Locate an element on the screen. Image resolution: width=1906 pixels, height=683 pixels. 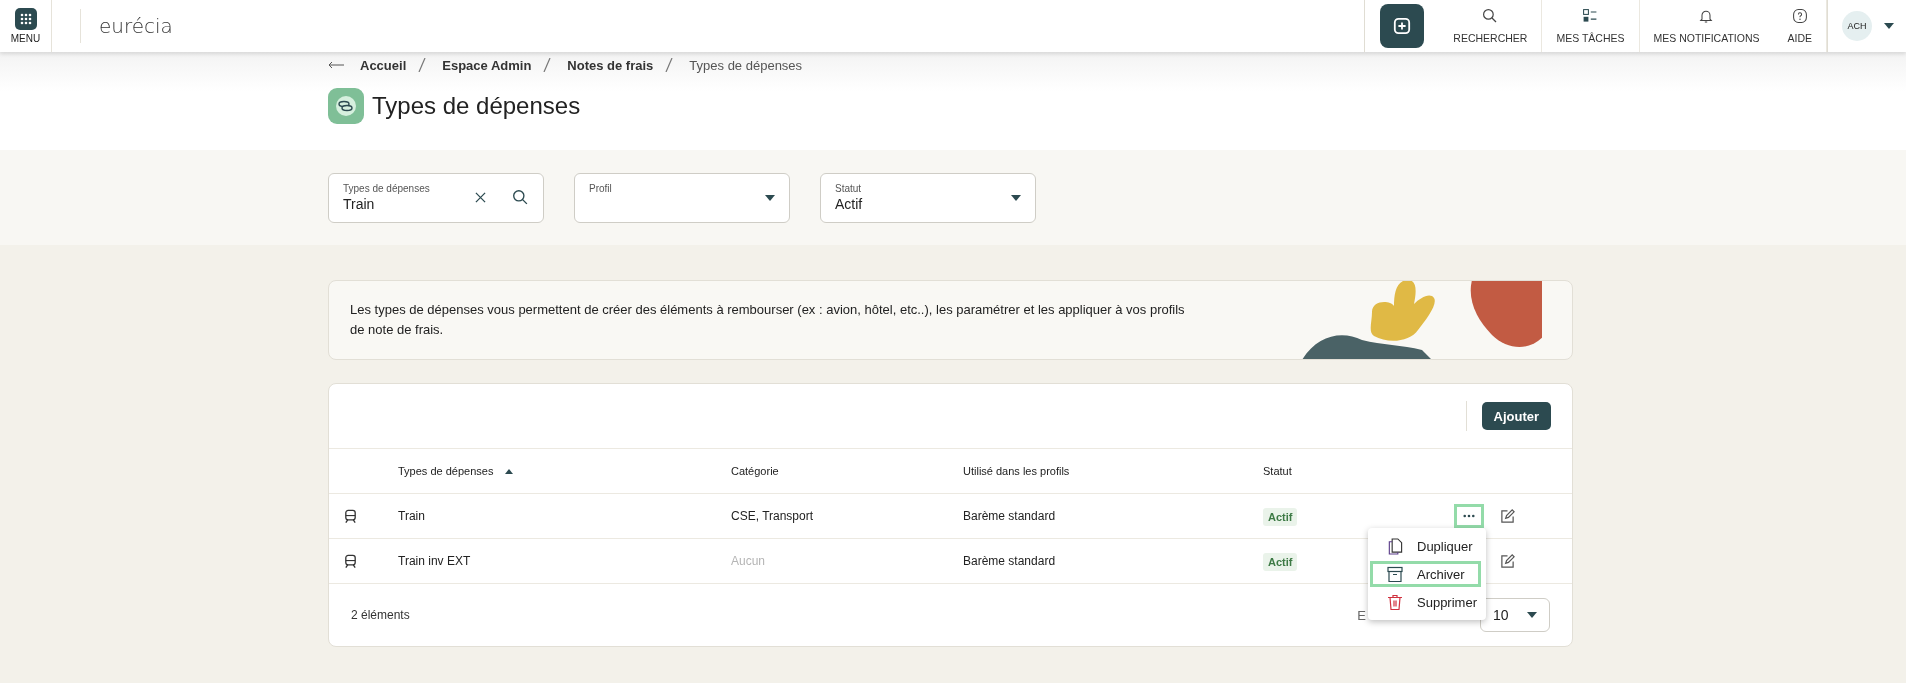
table-cell: CSE, Transport is located at coordinates (772, 516).